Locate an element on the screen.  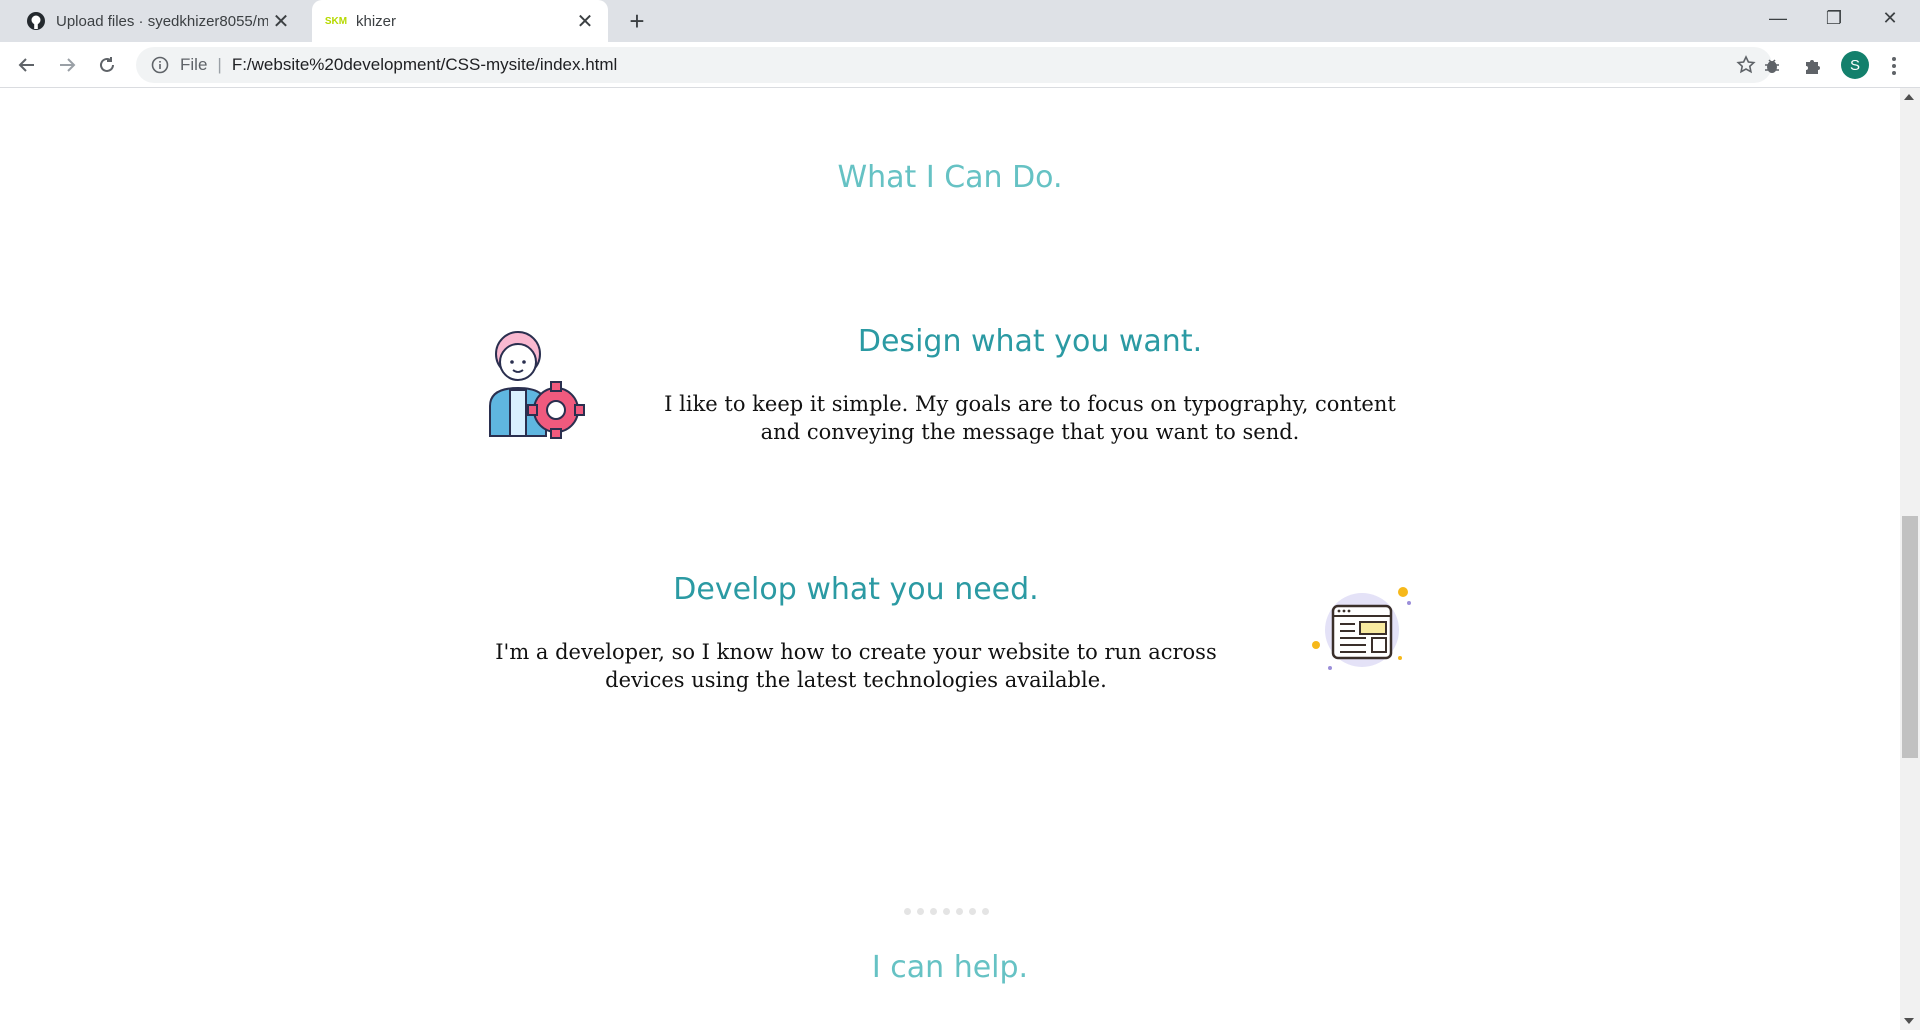
section-divider-dots is located at coordinates (950, 912).